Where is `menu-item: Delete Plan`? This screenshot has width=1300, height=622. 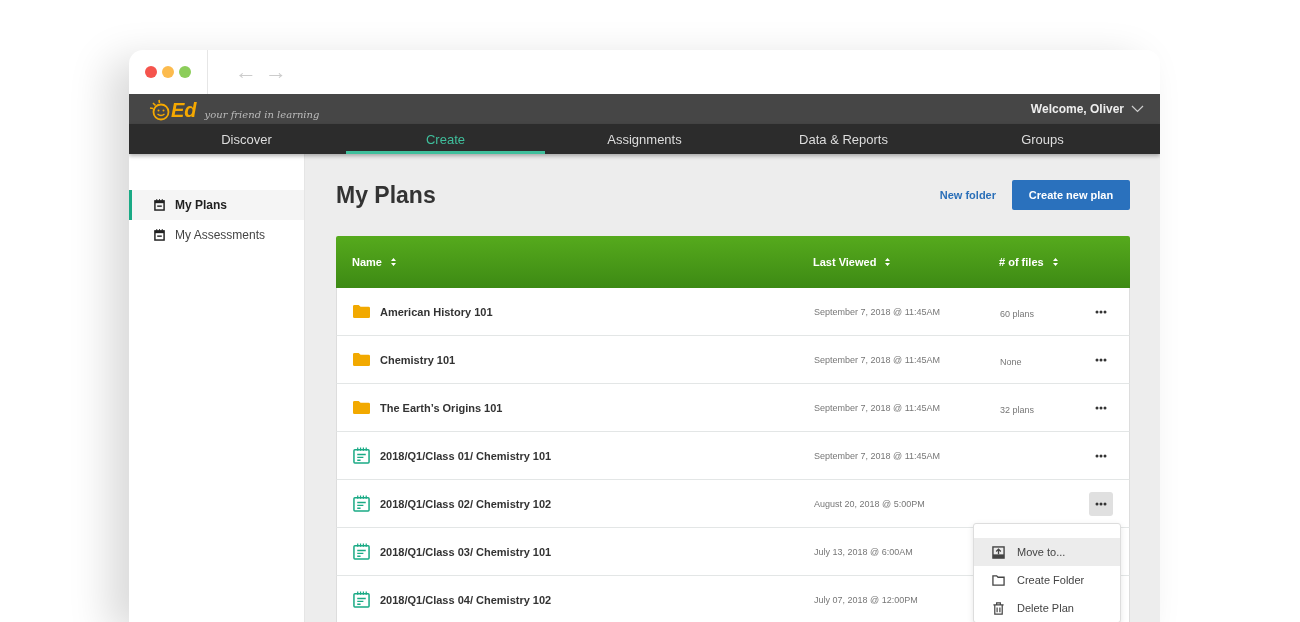
menu-item: Delete Plan is located at coordinates (1047, 608).